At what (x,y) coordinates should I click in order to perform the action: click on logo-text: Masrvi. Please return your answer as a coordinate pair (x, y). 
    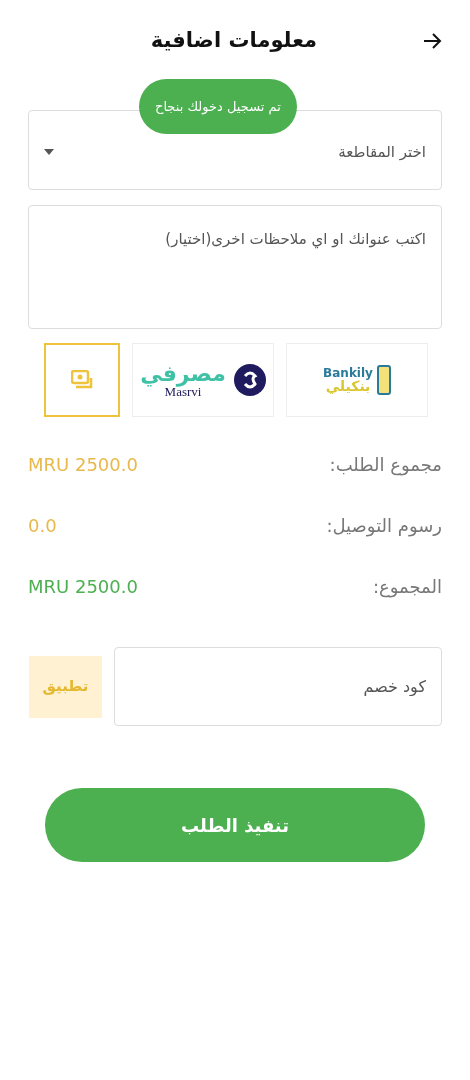
    Looking at the image, I should click on (183, 391).